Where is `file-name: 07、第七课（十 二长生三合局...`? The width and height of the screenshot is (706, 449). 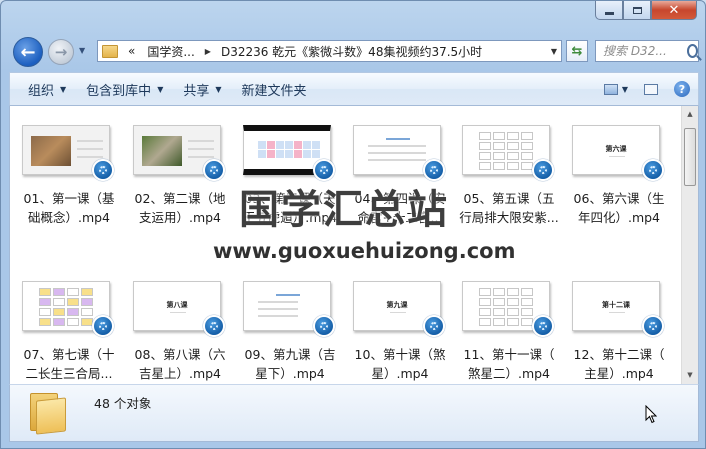 file-name: 07、第七课（十 二长生三合局... is located at coordinates (69, 364).